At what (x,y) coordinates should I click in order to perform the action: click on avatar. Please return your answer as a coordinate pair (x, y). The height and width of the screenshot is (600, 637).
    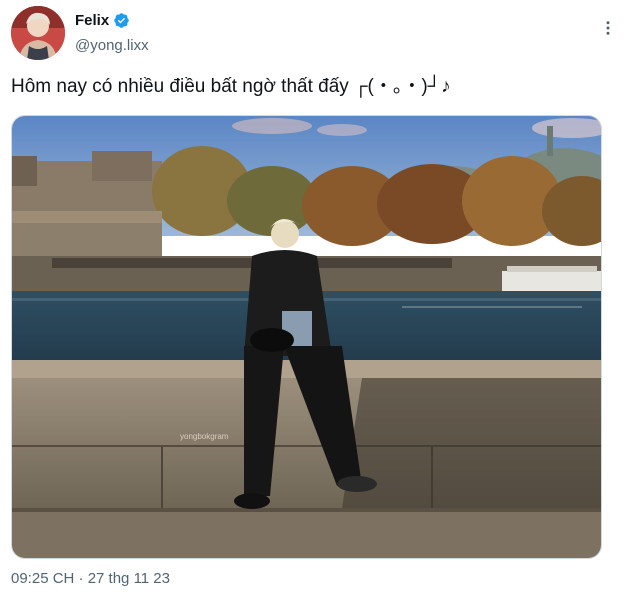
    Looking at the image, I should click on (38, 33).